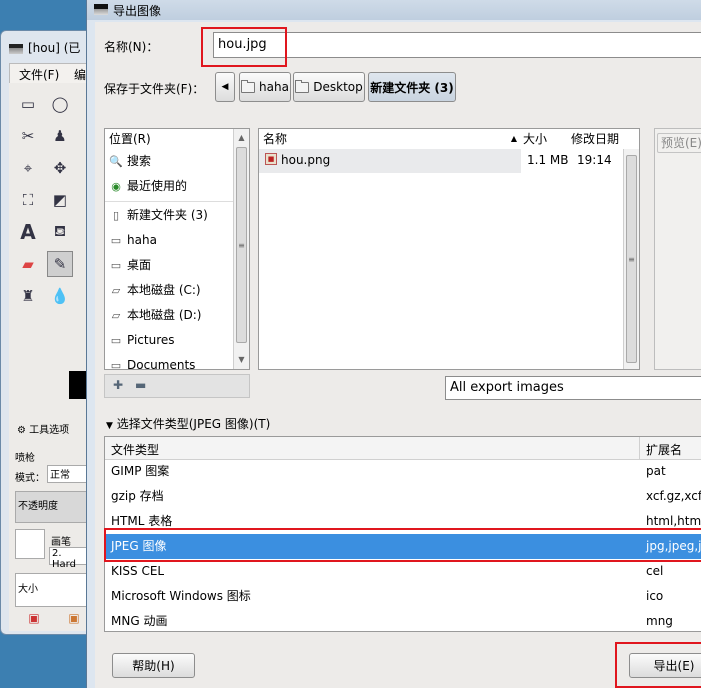  I want to click on files-column-modified: 修改日期, so click(595, 139).